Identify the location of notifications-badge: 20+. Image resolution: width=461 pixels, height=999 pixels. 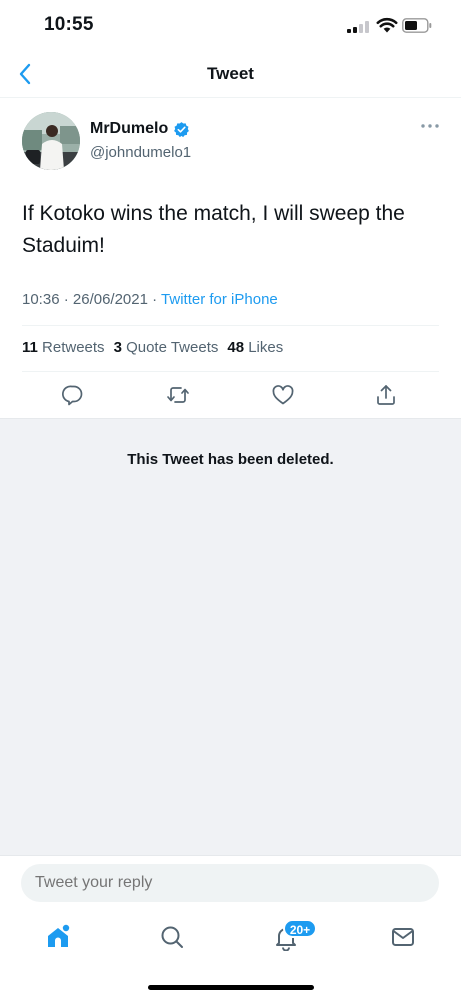
(300, 928).